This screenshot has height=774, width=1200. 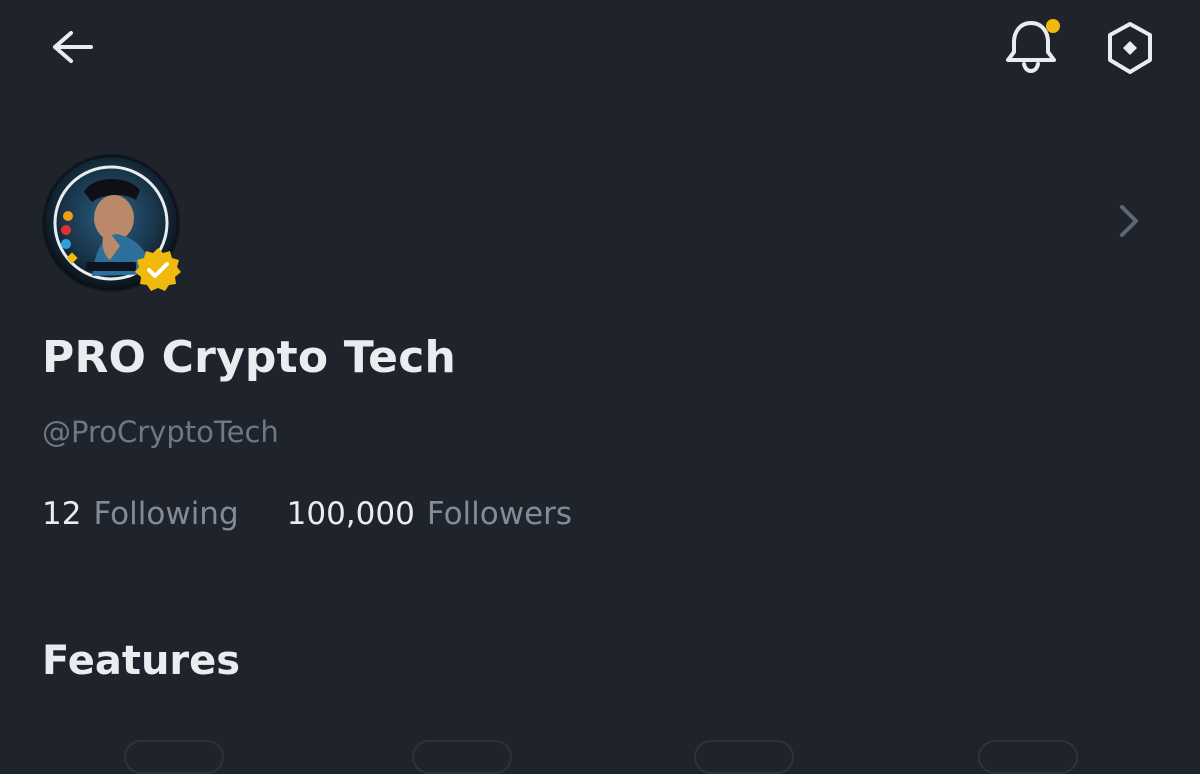 What do you see at coordinates (160, 432) in the screenshot?
I see `profile-handle: @ProCryptoTech` at bounding box center [160, 432].